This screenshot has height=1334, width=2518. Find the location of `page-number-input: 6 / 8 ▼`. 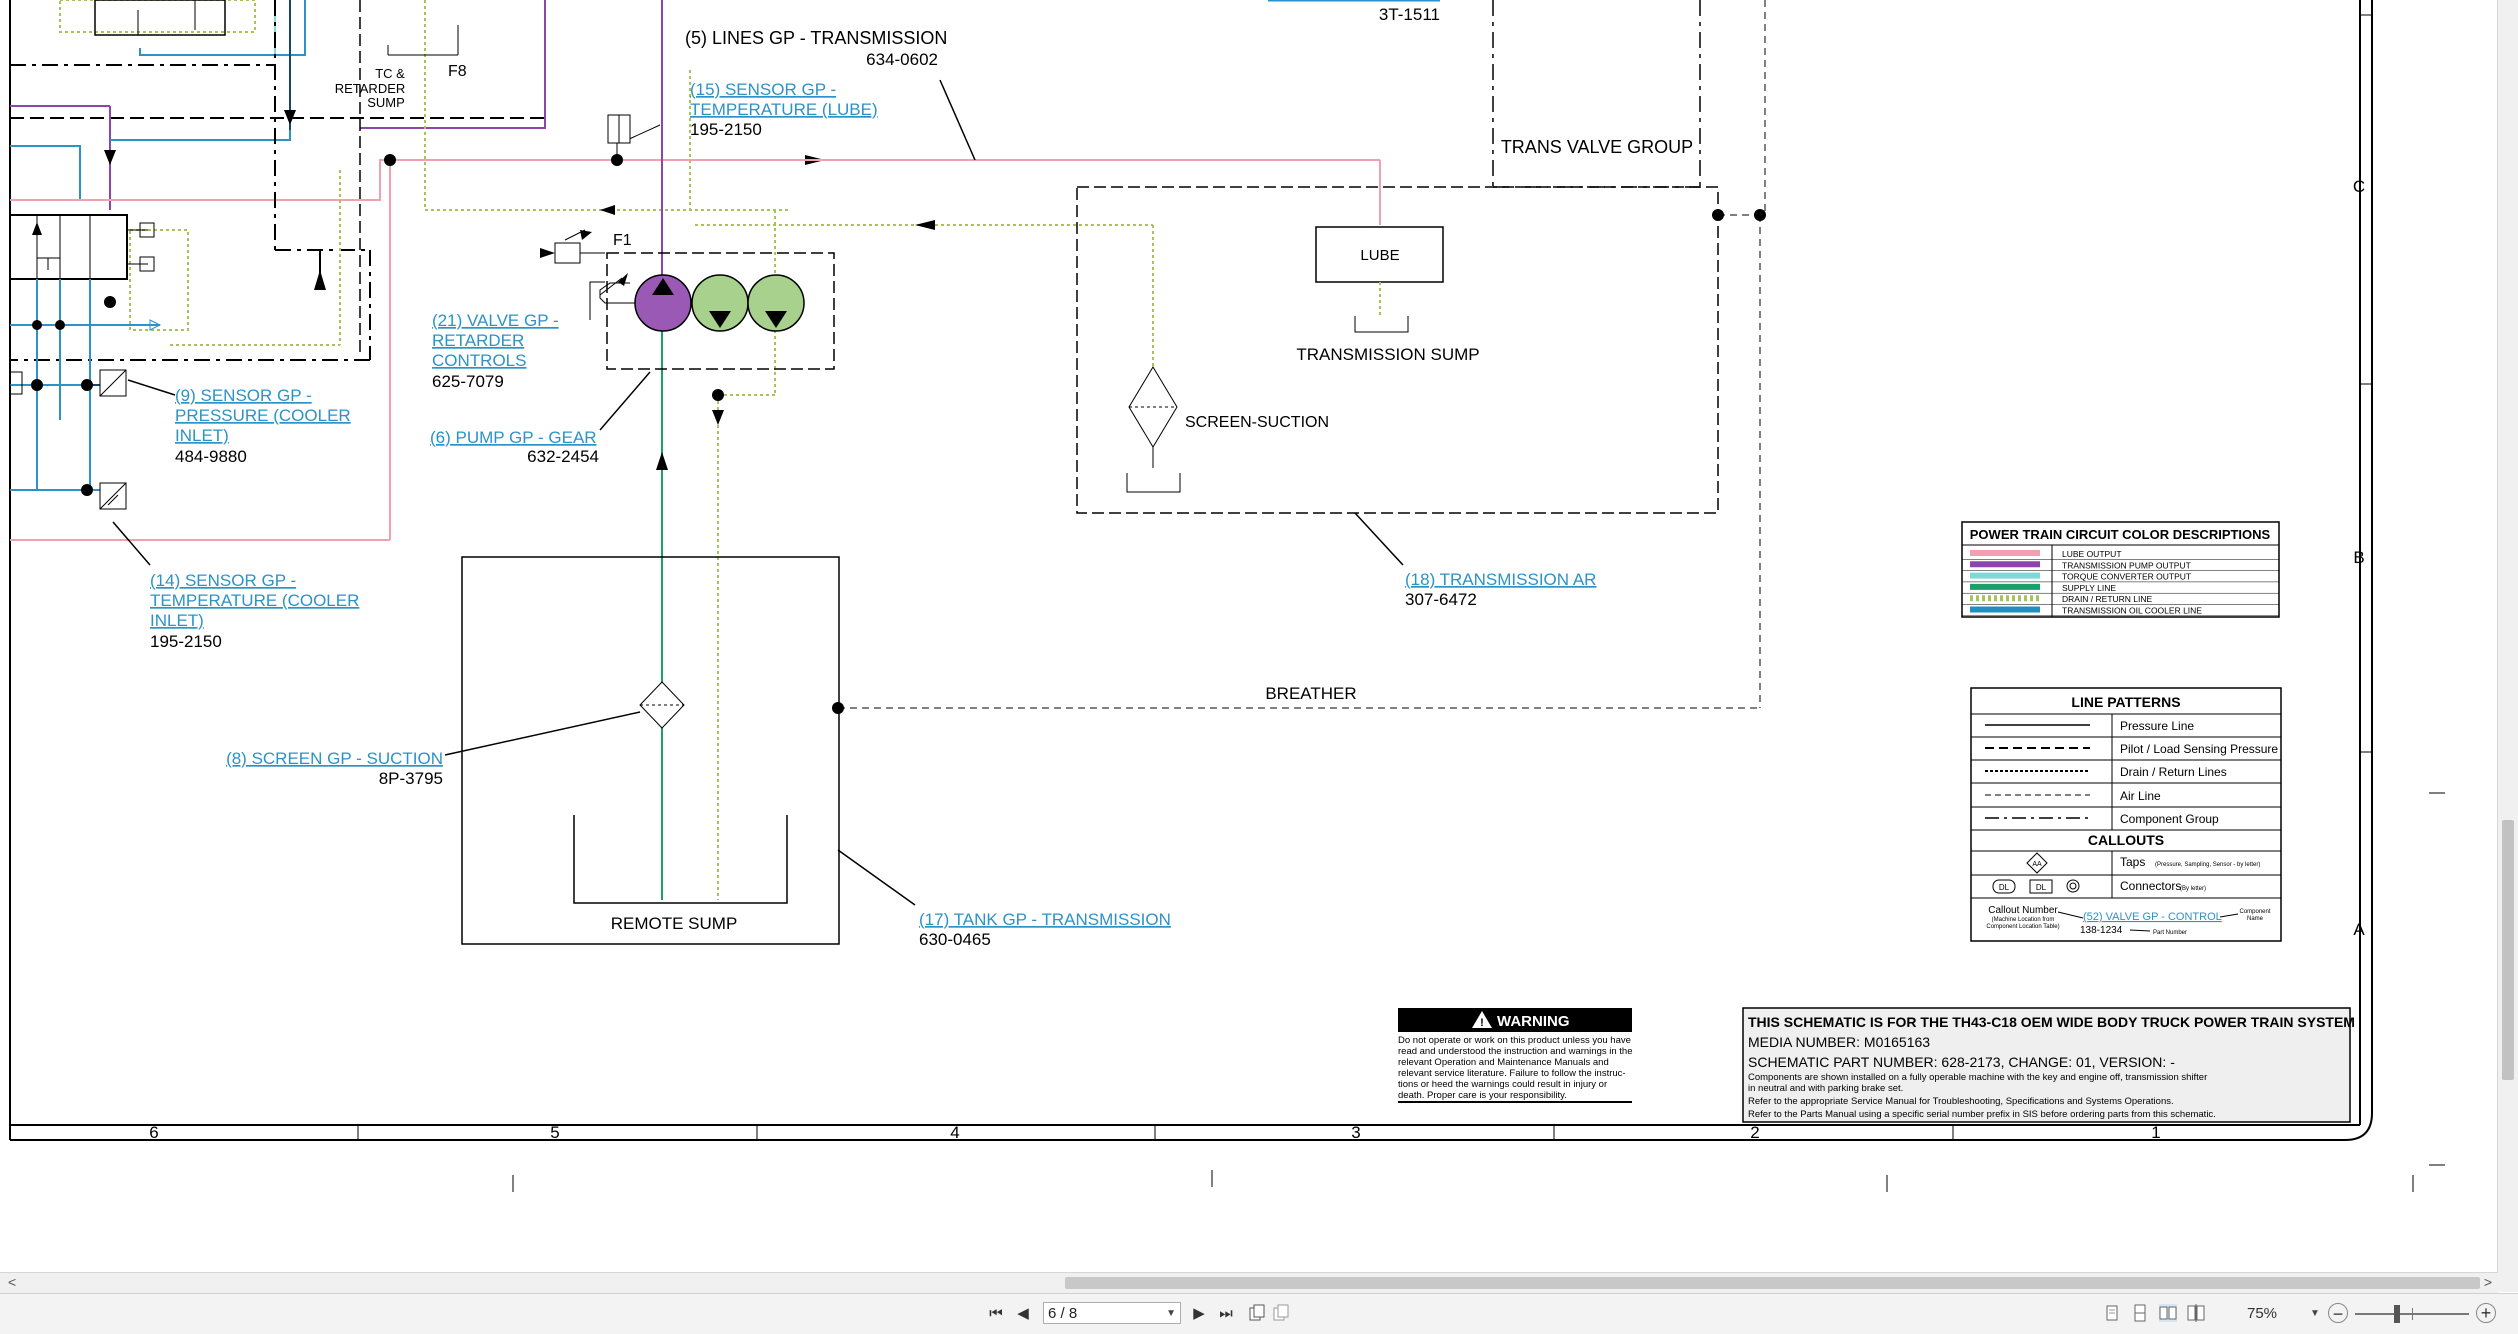

page-number-input: 6 / 8 ▼ is located at coordinates (1112, 1313).